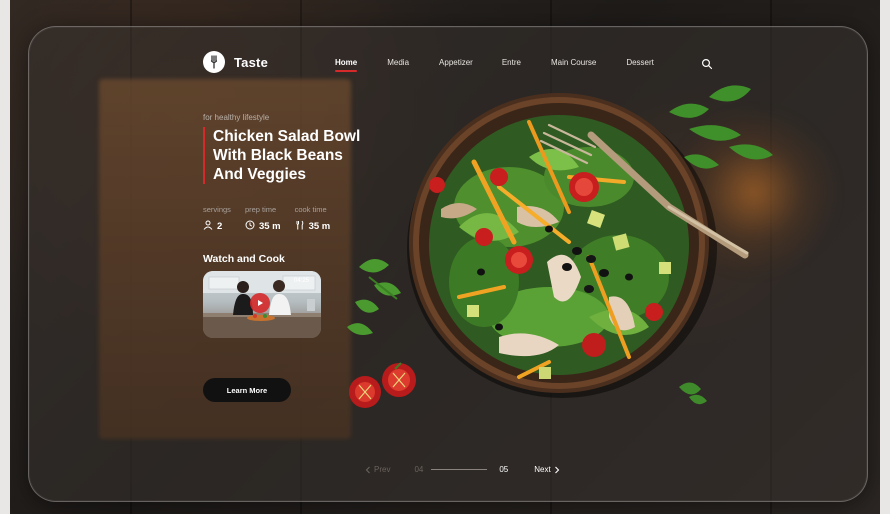  I want to click on prev-label: Prev, so click(382, 469).